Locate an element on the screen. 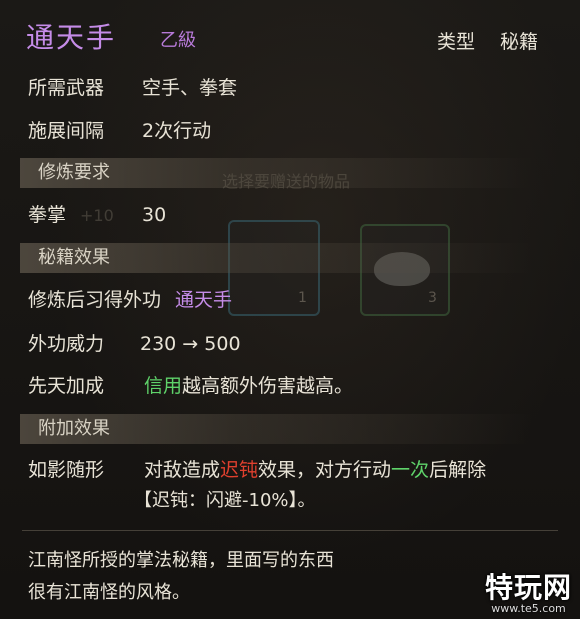 The image size is (580, 619). description-divider is located at coordinates (290, 530).